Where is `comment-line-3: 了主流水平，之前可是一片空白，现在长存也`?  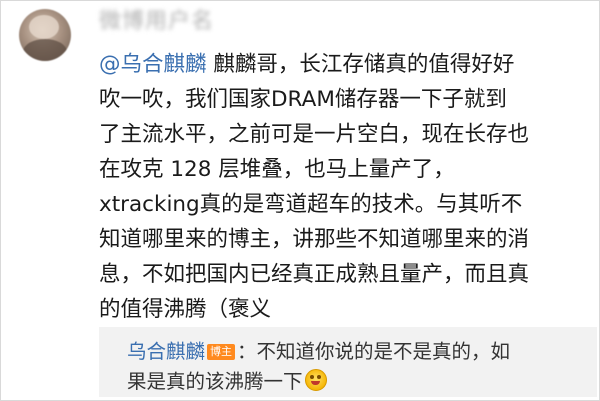 comment-line-3: 了主流水平，之前可是一片空白，现在长存也 is located at coordinates (314, 134).